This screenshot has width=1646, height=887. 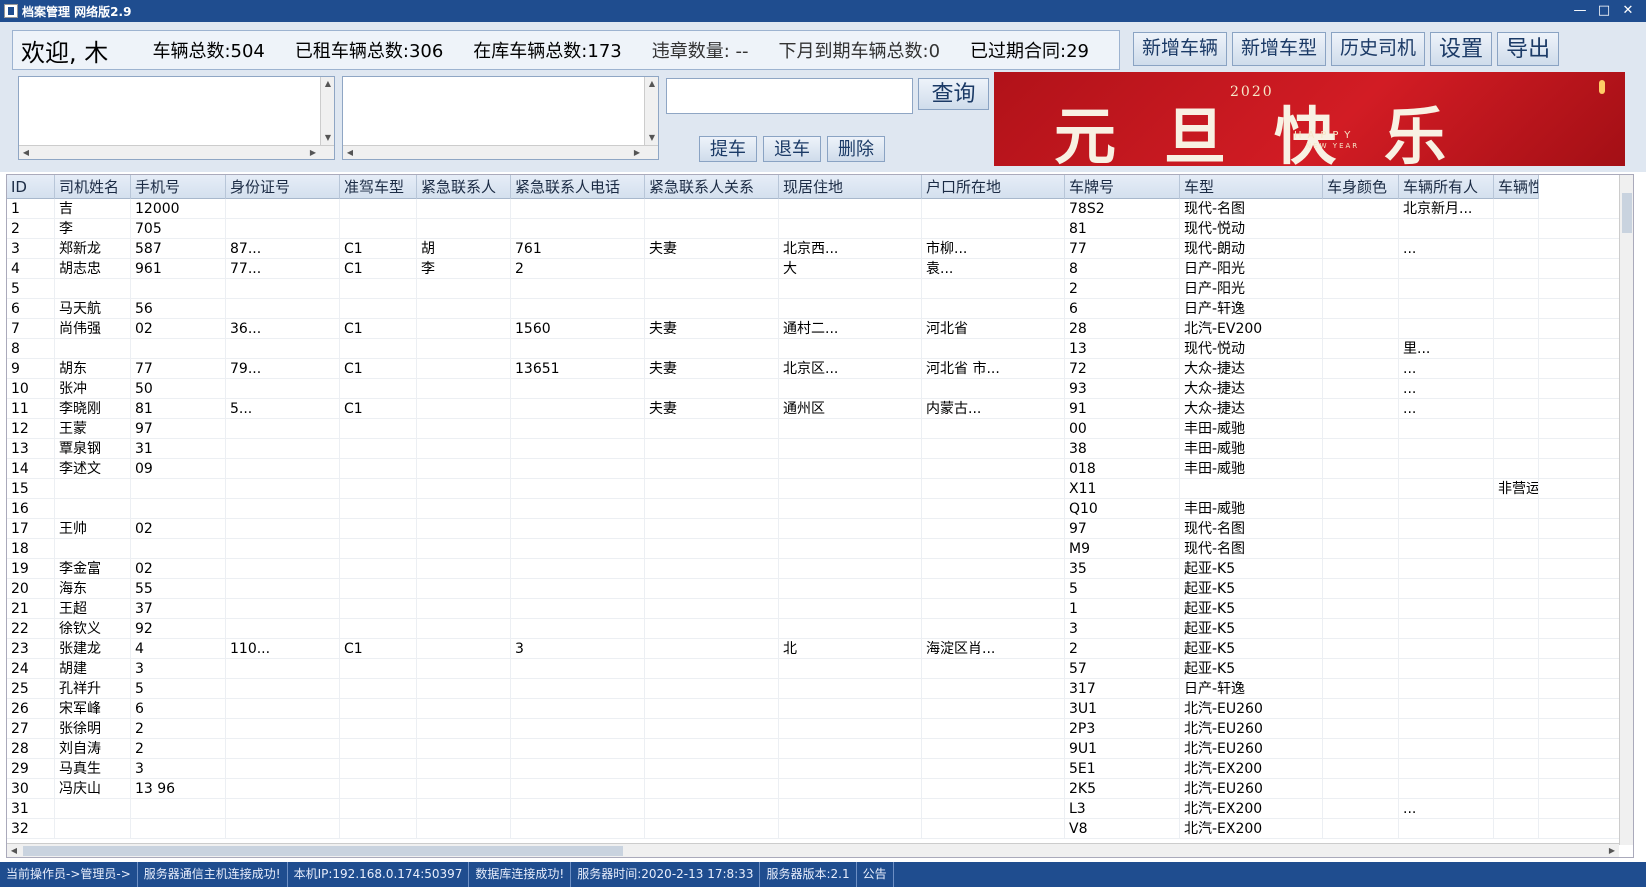 I want to click on maximize-button: □, so click(x=1604, y=11).